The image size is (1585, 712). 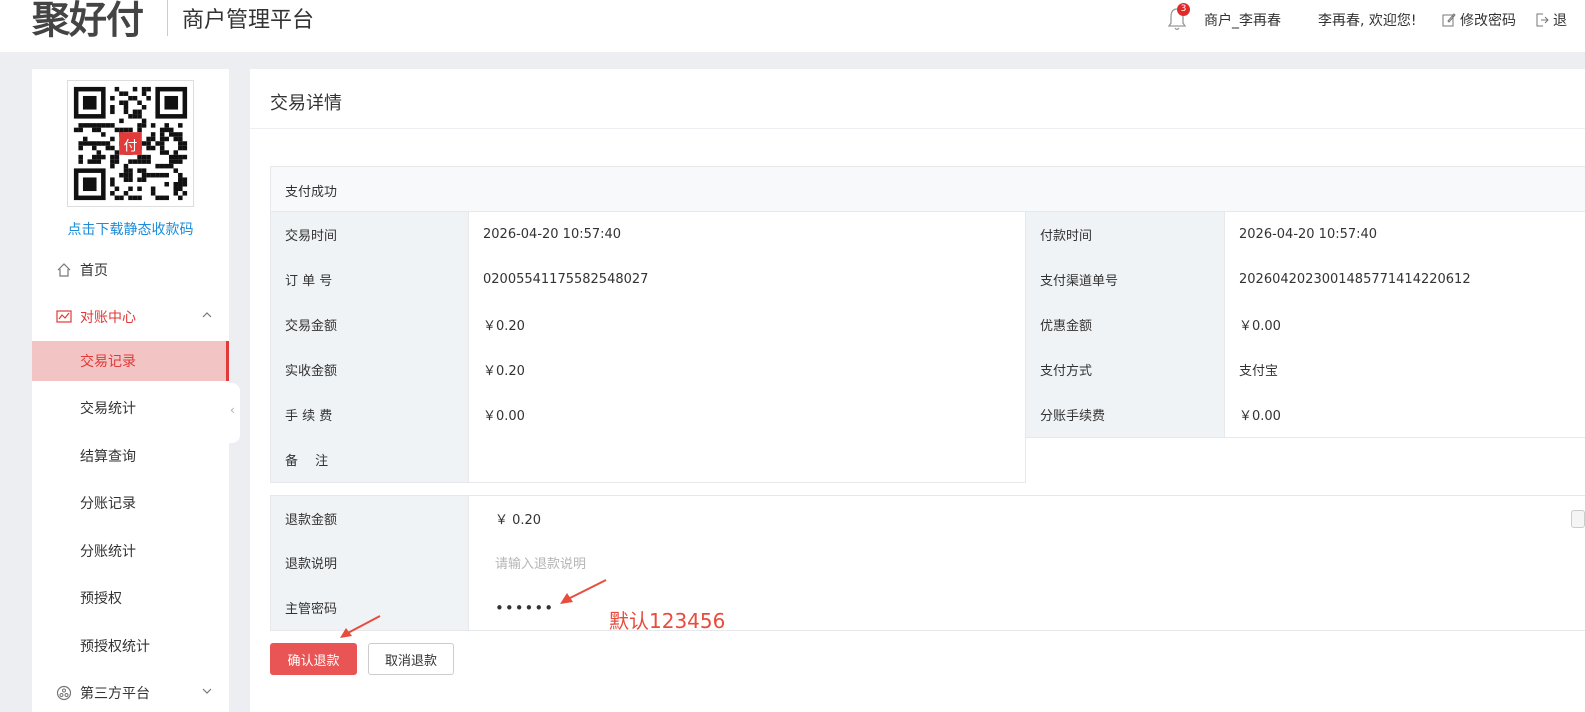 What do you see at coordinates (917, 128) in the screenshot?
I see `divider` at bounding box center [917, 128].